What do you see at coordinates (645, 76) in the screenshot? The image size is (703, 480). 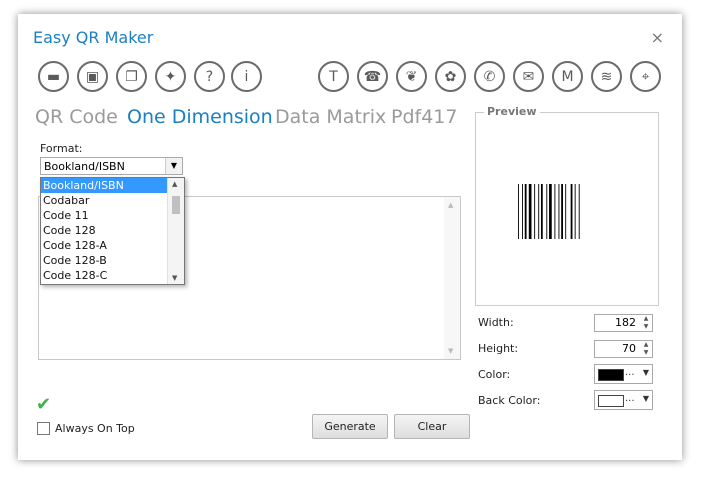 I see `location-icon: ⌖` at bounding box center [645, 76].